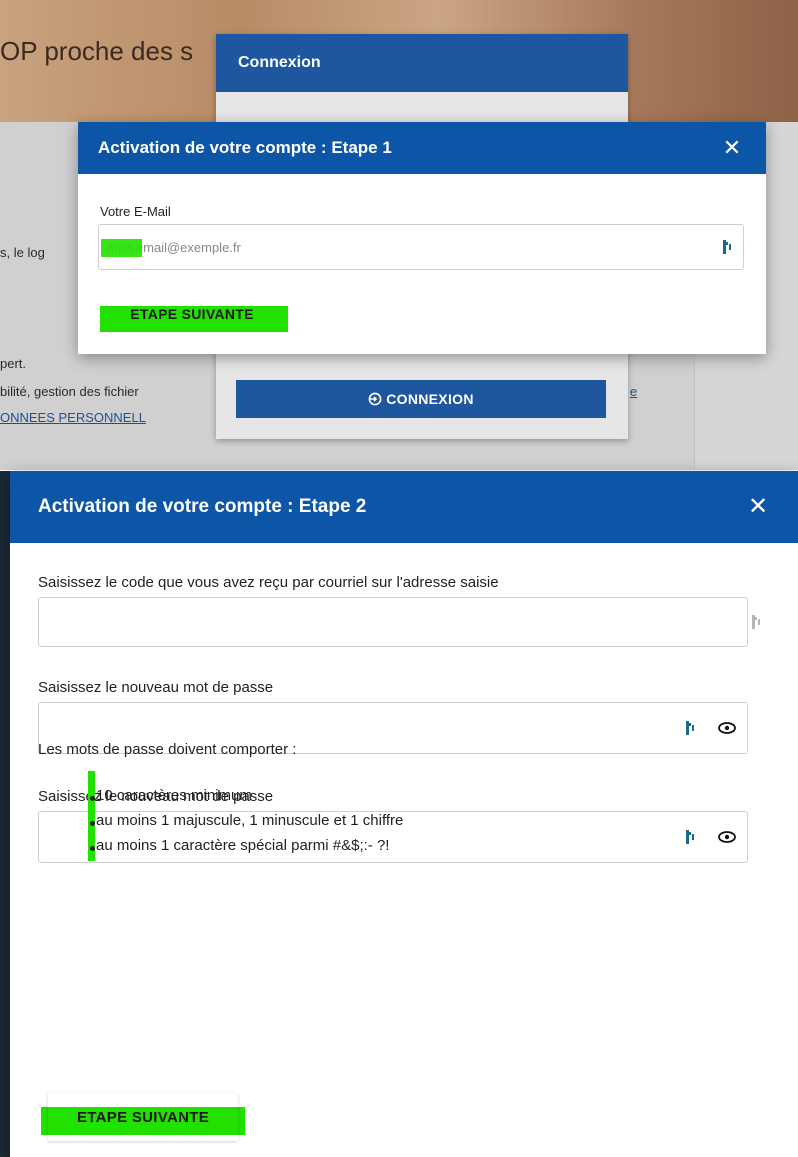 Image resolution: width=798 pixels, height=1157 pixels. Describe the element at coordinates (5, 814) in the screenshot. I see `page-edge` at that location.